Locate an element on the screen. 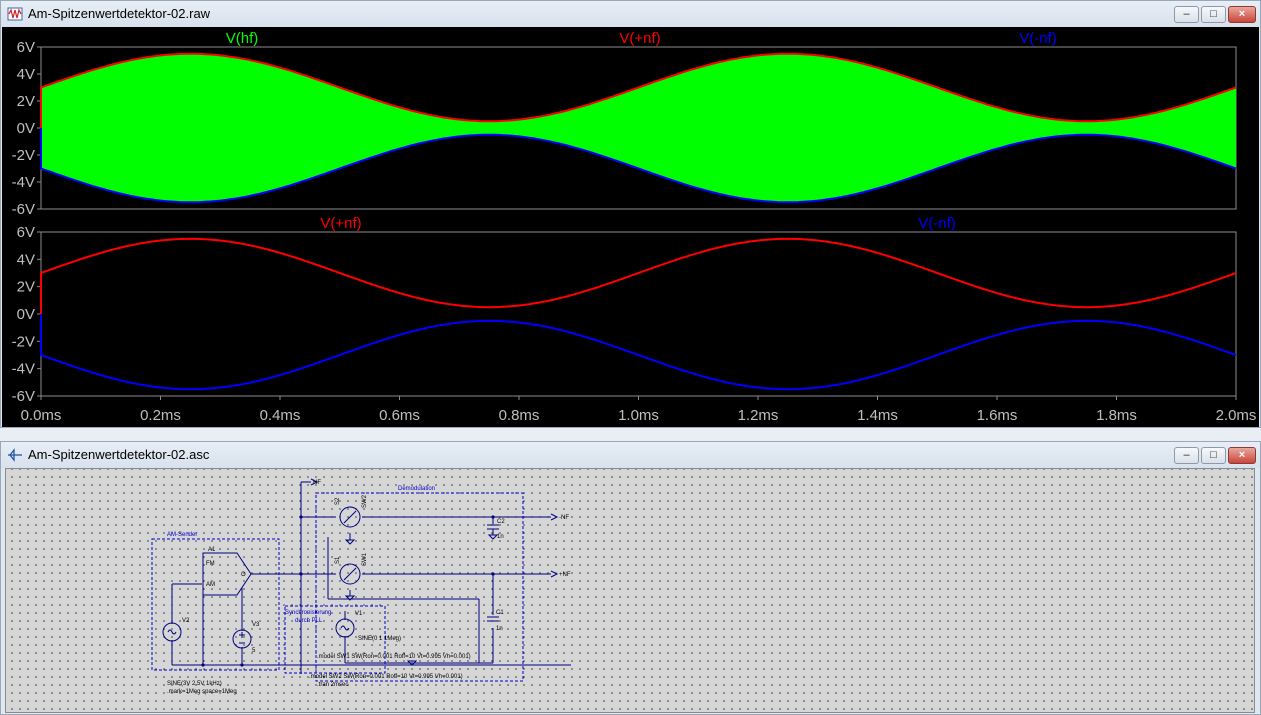 The width and height of the screenshot is (1261, 715). junctions is located at coordinates (348, 591).